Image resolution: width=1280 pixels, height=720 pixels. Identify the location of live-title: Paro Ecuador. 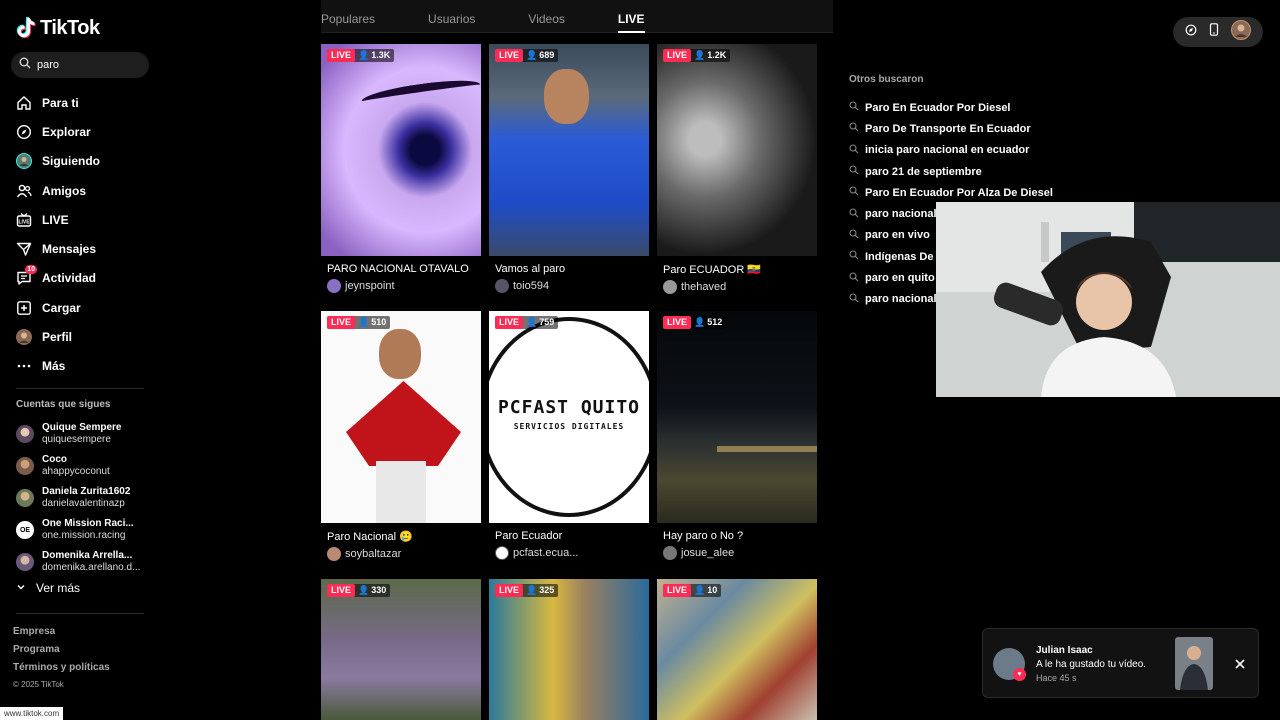
(529, 536).